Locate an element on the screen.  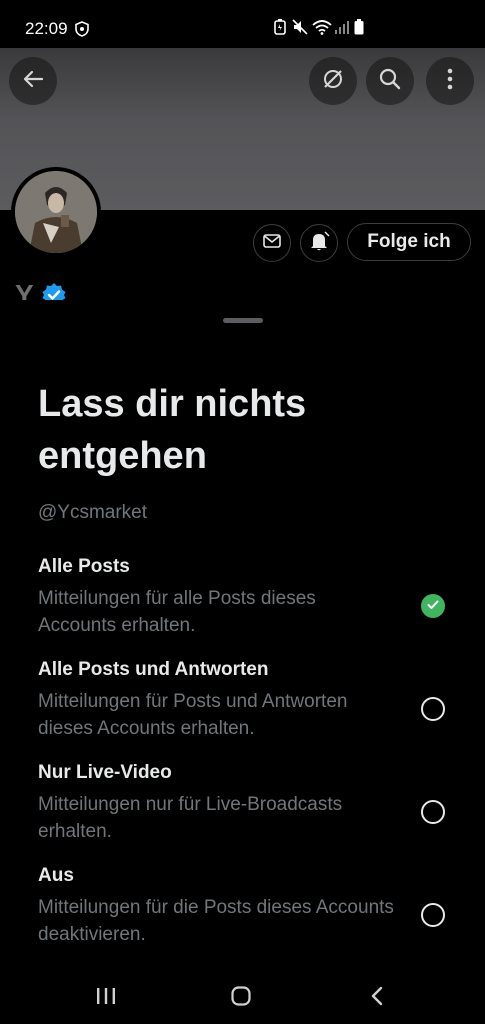
grok-icon is located at coordinates (333, 81).